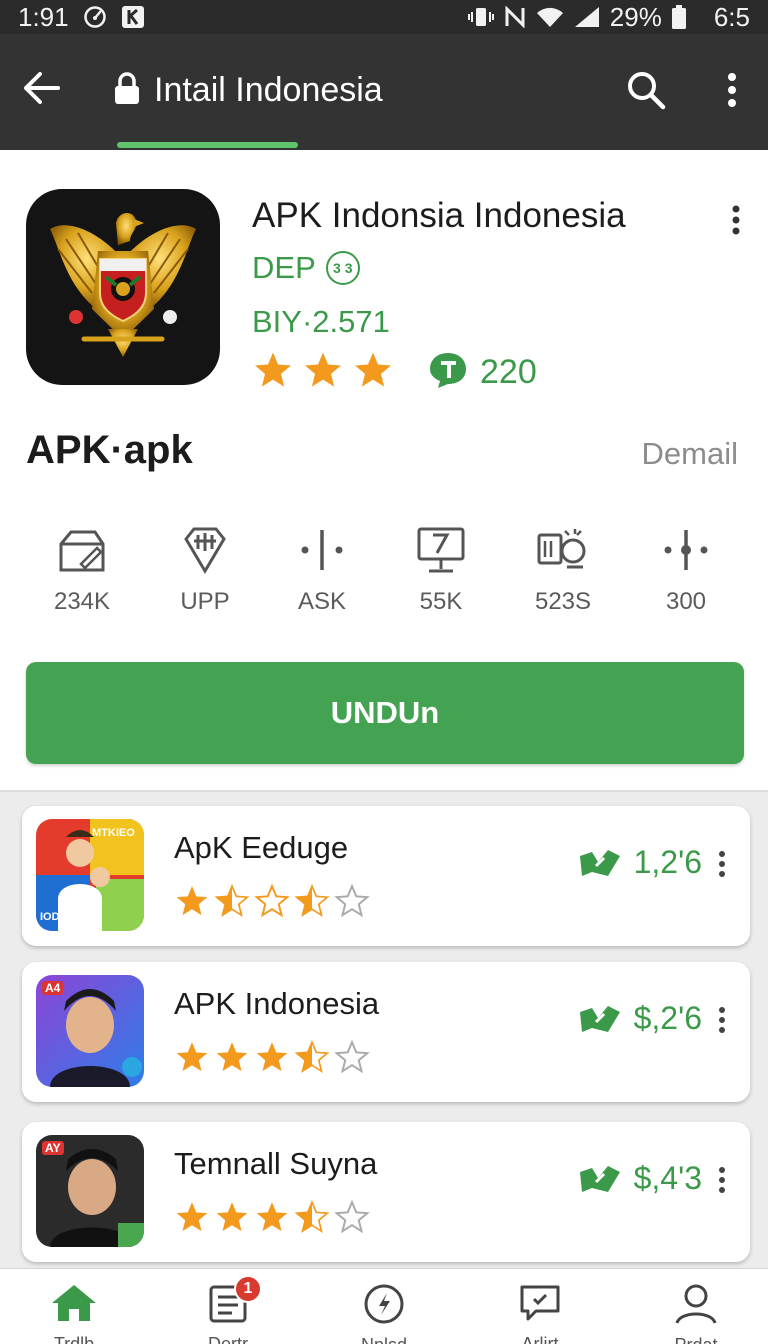 This screenshot has height=1344, width=768. I want to click on list-item: AY Temnall Suyna $,4'3, so click(386, 1192).